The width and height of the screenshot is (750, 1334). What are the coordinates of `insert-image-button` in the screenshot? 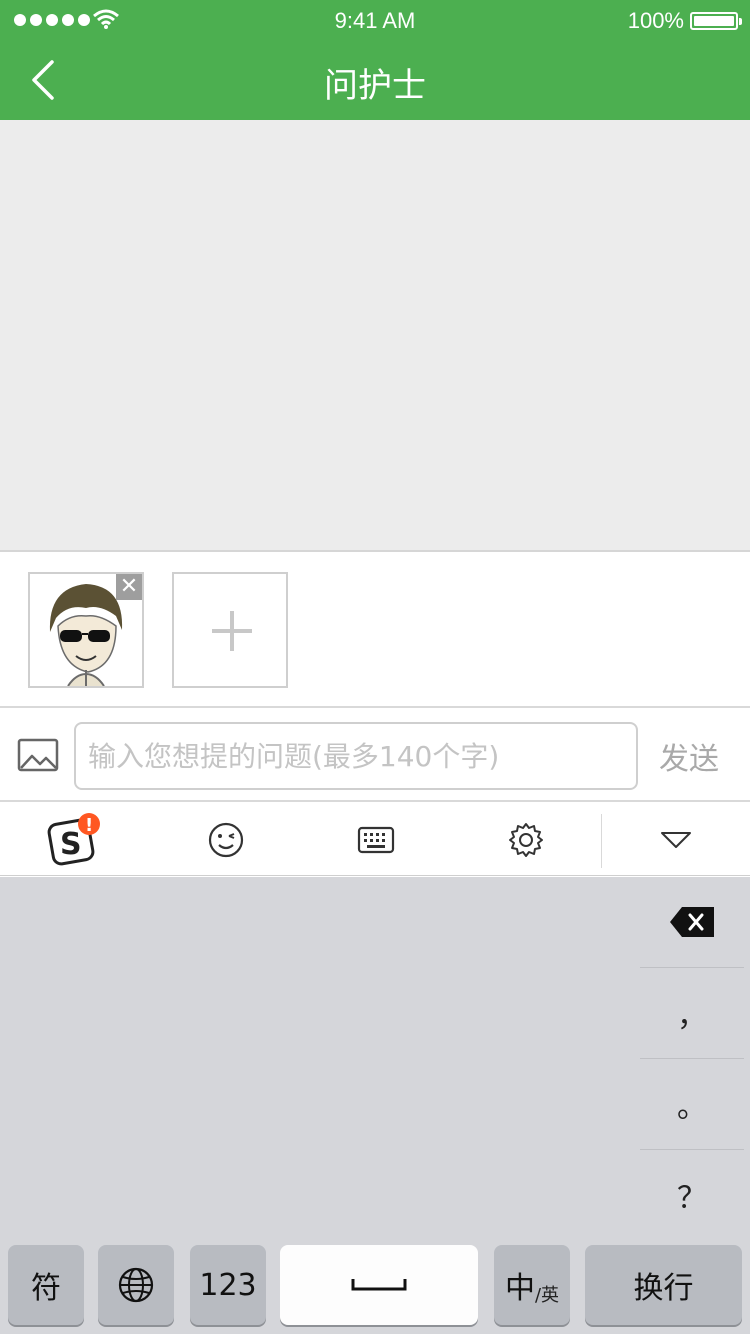 It's located at (38, 756).